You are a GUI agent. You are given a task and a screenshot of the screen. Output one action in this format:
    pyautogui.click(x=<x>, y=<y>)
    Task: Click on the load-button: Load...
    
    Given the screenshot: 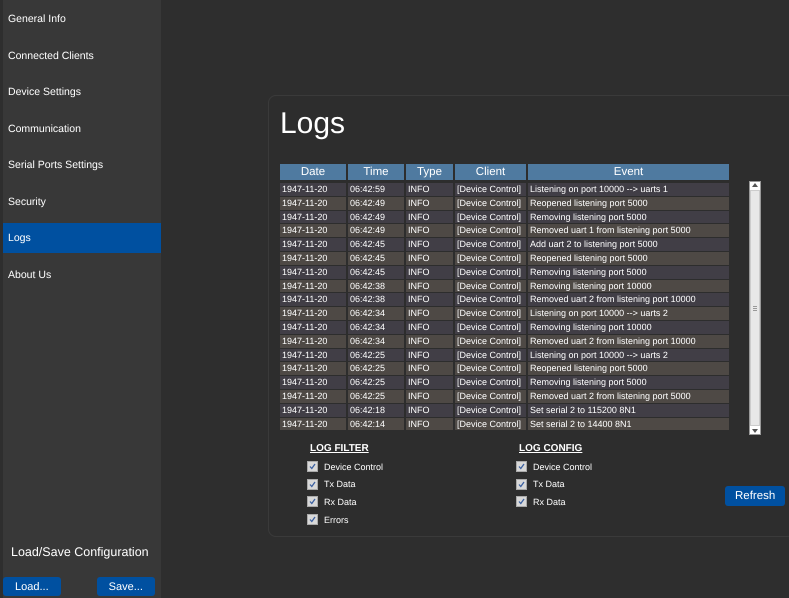 What is the action you would take?
    pyautogui.click(x=32, y=586)
    